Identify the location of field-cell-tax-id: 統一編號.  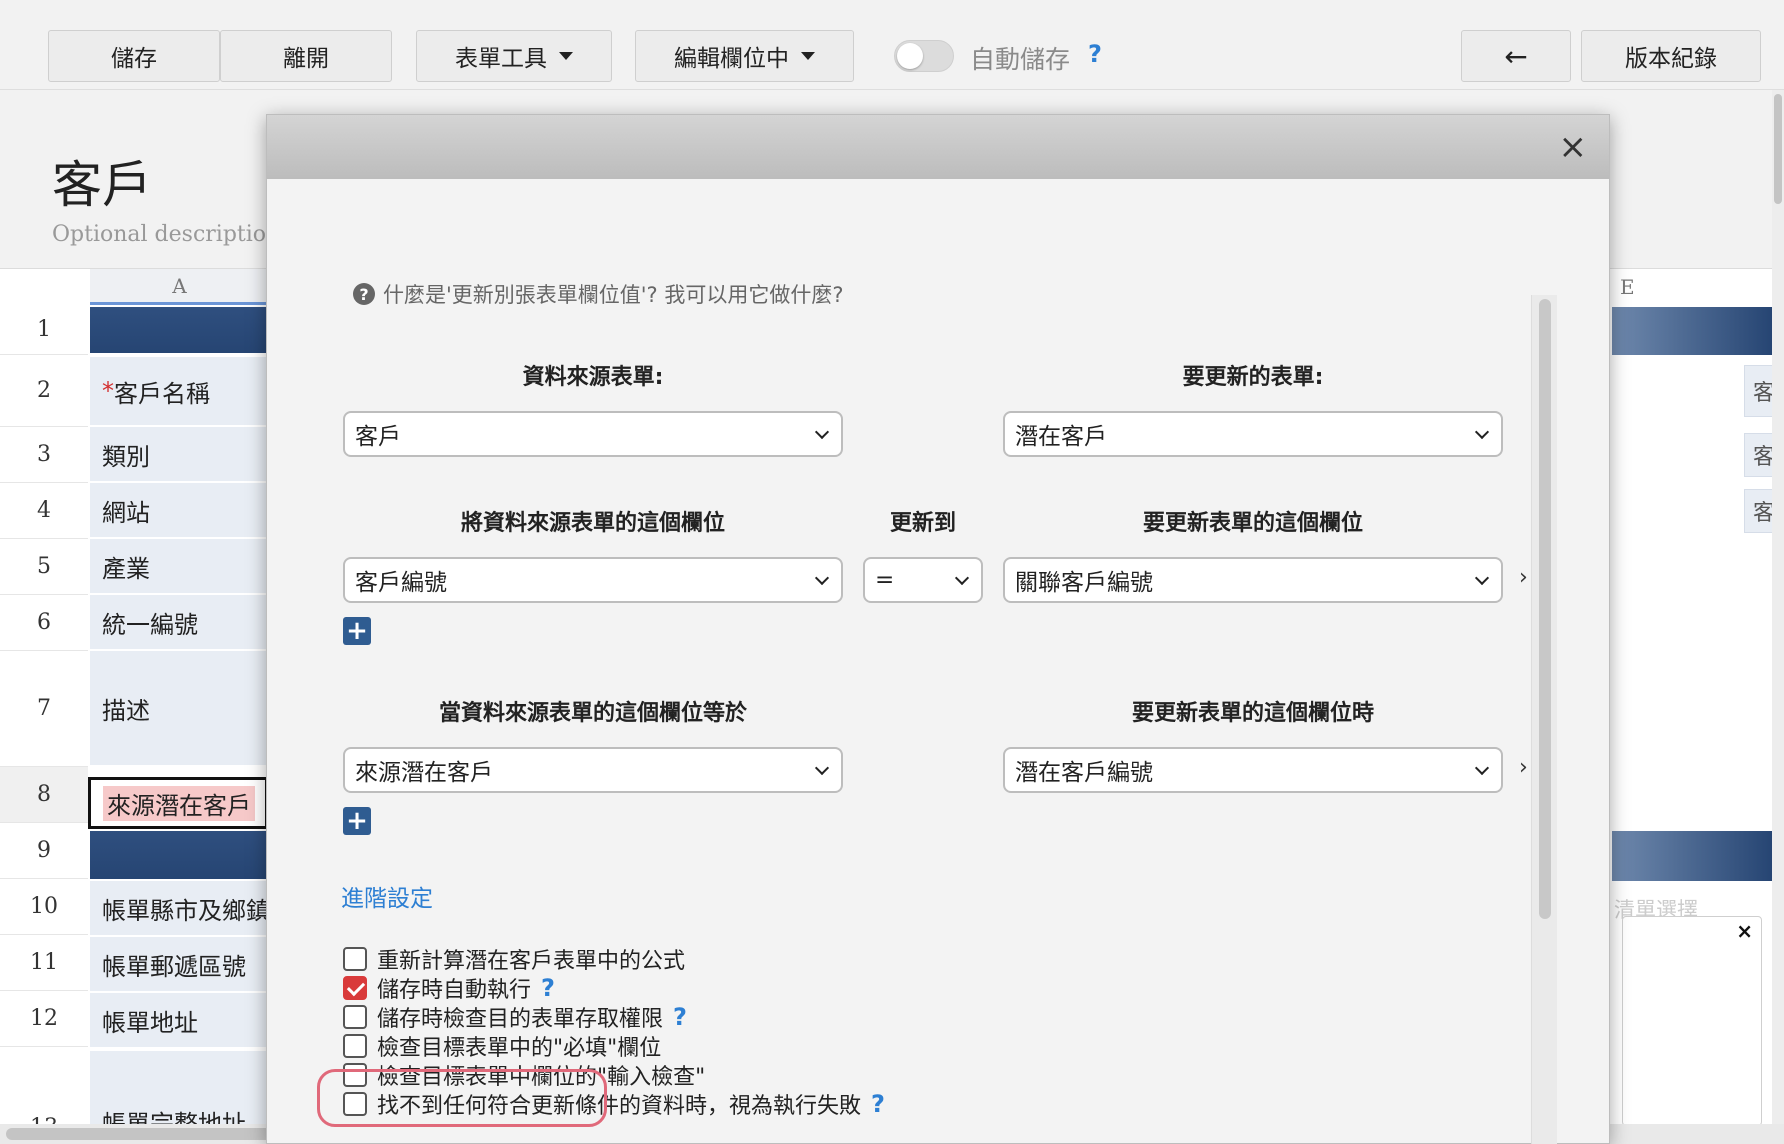
(180, 623).